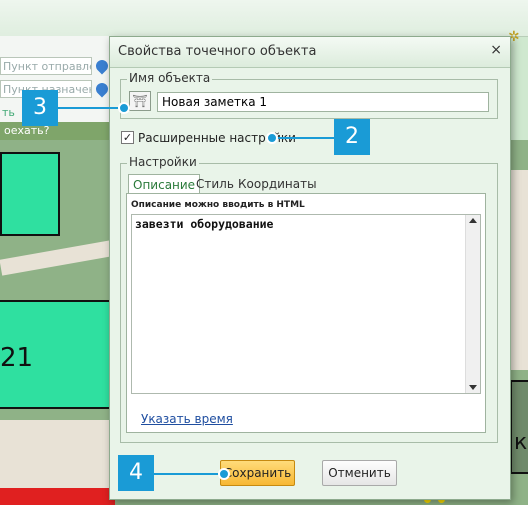 Image resolution: width=528 pixels, height=505 pixels. What do you see at coordinates (264, 18) in the screenshot?
I see `top-toolbar` at bounding box center [264, 18].